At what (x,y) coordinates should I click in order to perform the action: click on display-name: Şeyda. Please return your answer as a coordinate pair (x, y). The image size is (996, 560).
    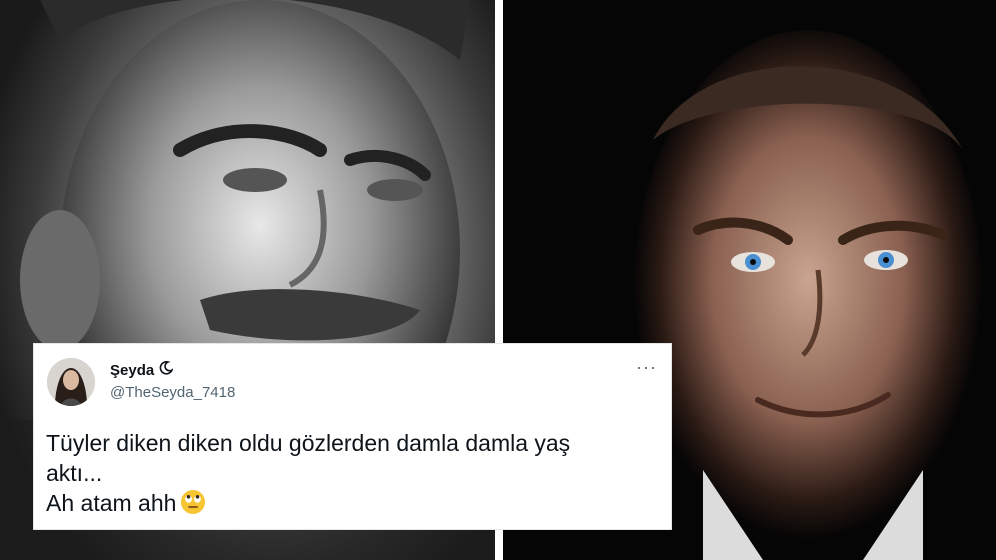
    Looking at the image, I should click on (132, 370).